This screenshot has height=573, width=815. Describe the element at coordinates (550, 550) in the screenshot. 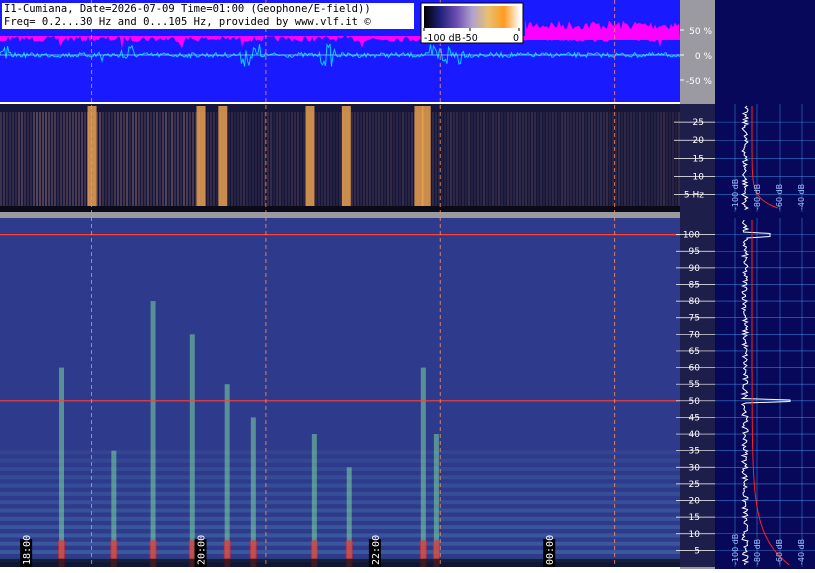

I see `x-tick-label: 00:00` at that location.